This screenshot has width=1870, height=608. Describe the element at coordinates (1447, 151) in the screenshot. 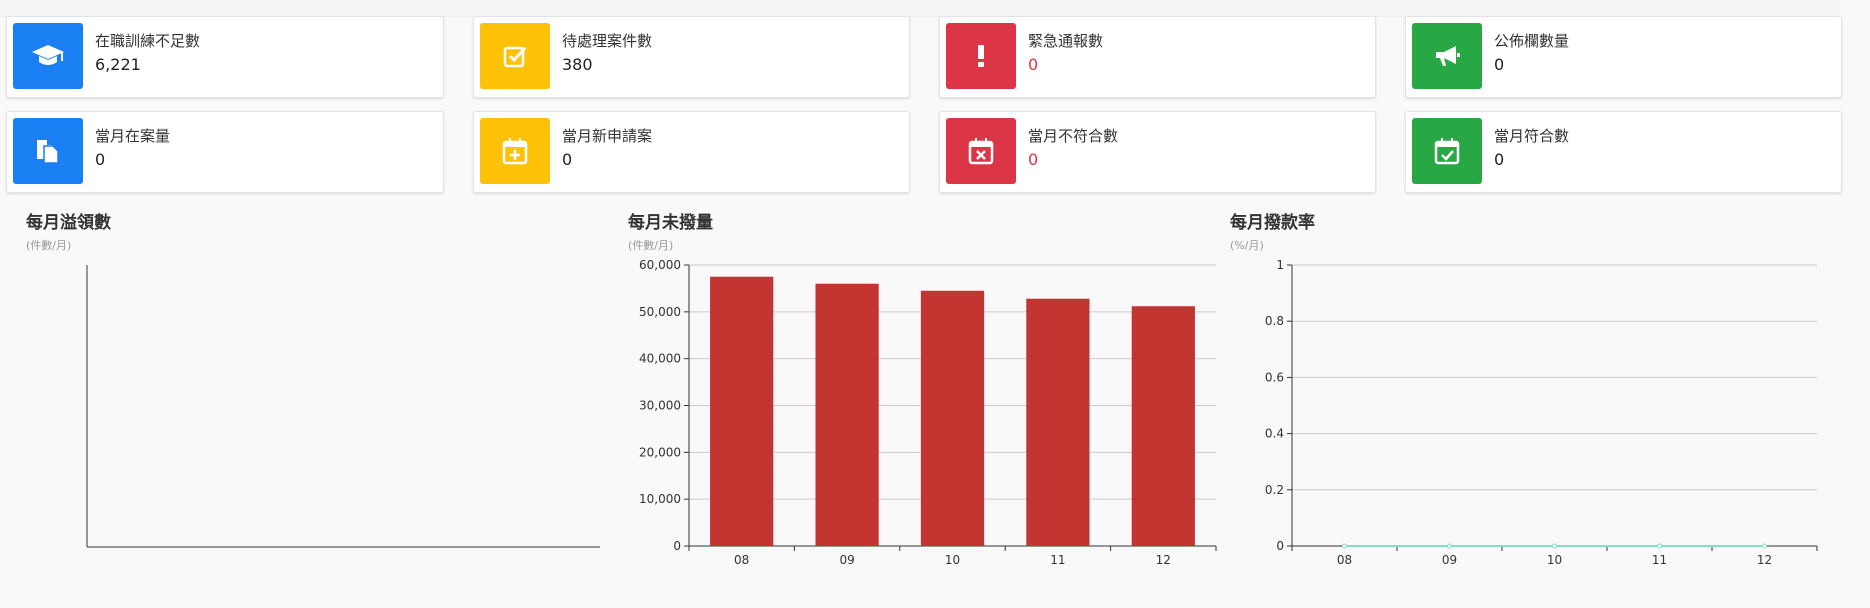

I see `calendar-check-icon` at that location.